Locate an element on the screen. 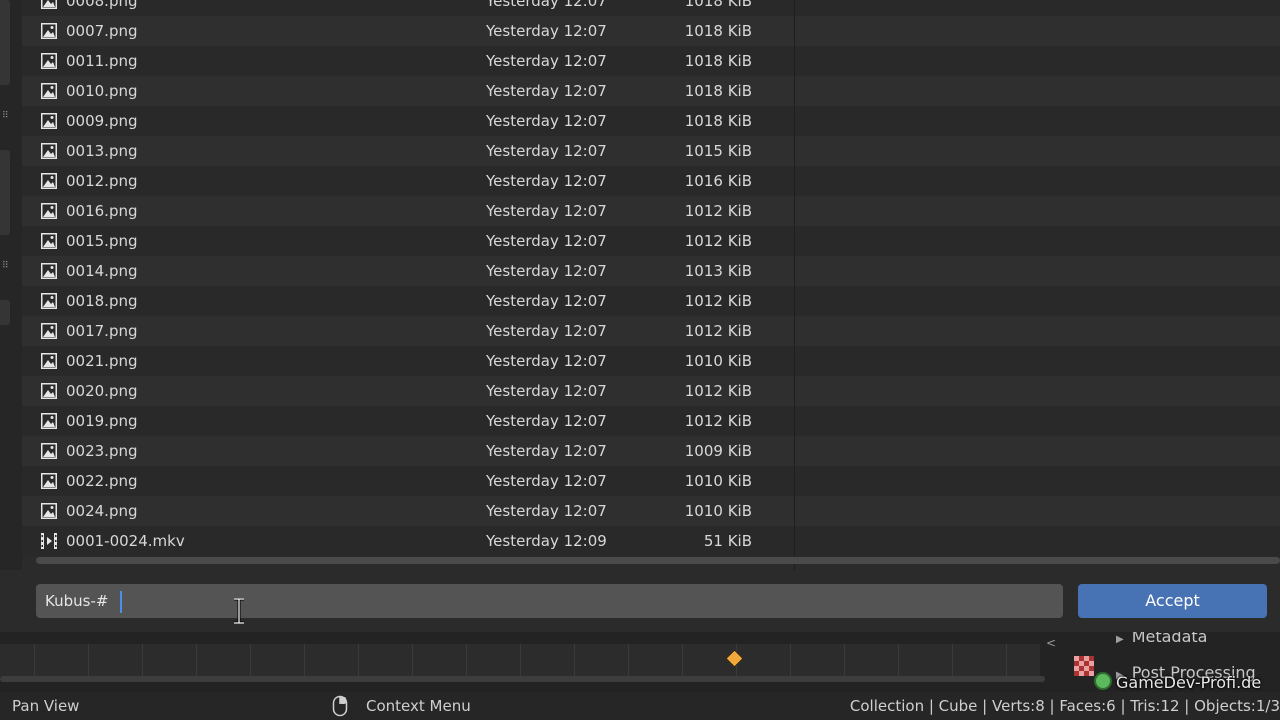 This screenshot has height=720, width=1280. file-name: 0014.png is located at coordinates (102, 271).